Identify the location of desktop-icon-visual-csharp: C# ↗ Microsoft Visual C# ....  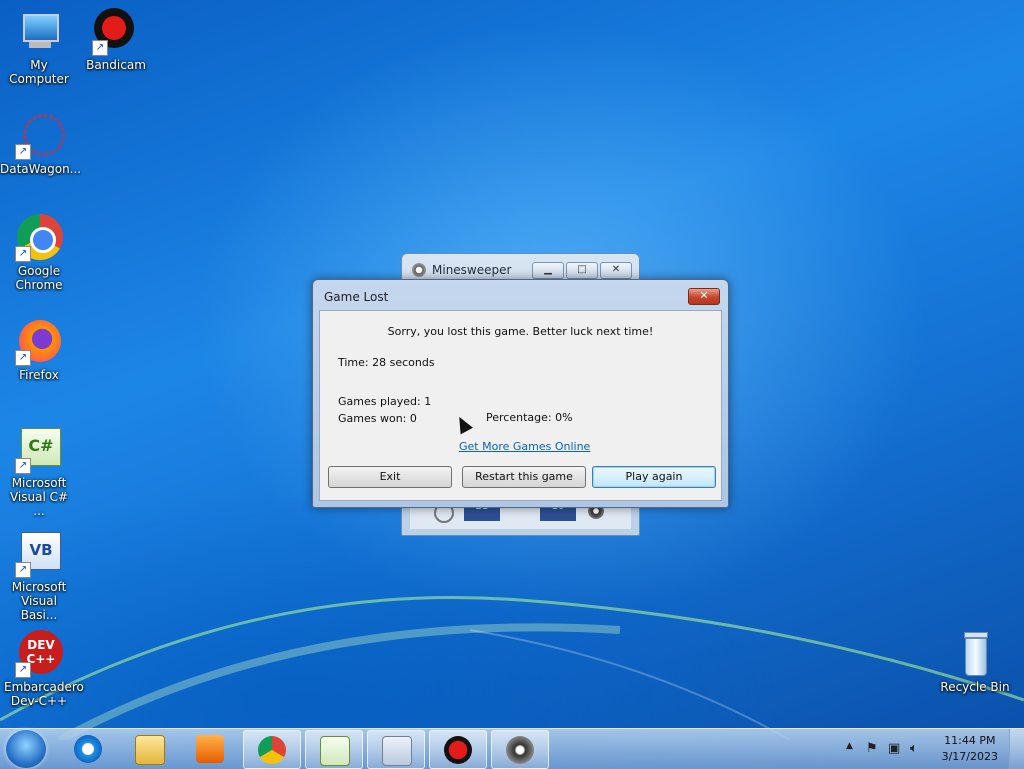
(39, 472).